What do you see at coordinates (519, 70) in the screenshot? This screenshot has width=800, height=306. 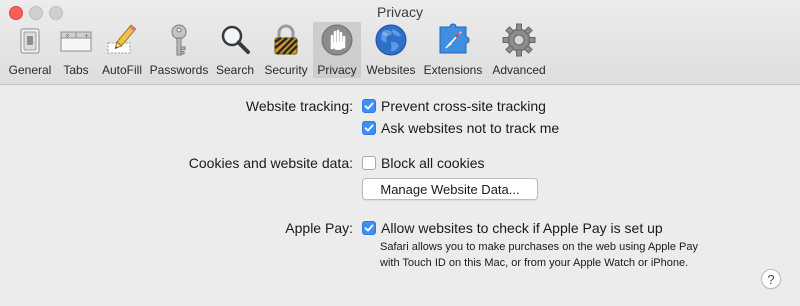 I see `tab-label: Advanced` at bounding box center [519, 70].